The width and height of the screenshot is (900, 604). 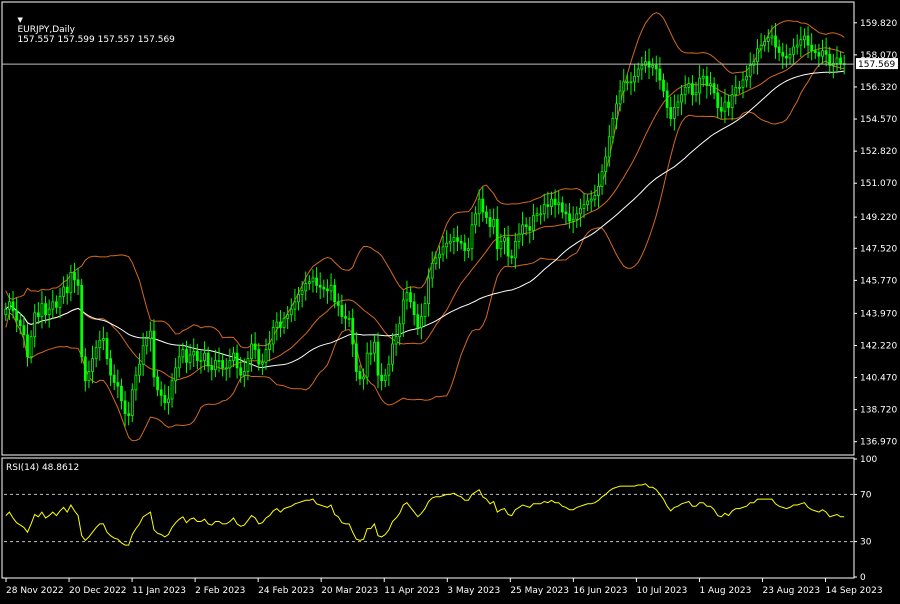 I want to click on price-tick-label: 140.470, so click(x=878, y=379).